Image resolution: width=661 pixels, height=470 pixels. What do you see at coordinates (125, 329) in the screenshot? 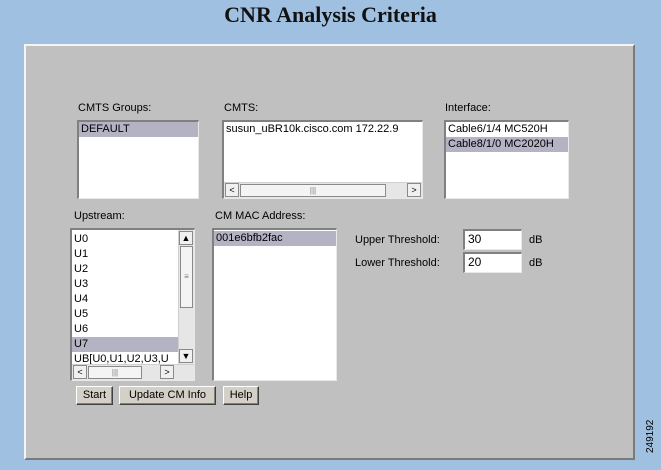
I see `list-item: U6` at bounding box center [125, 329].